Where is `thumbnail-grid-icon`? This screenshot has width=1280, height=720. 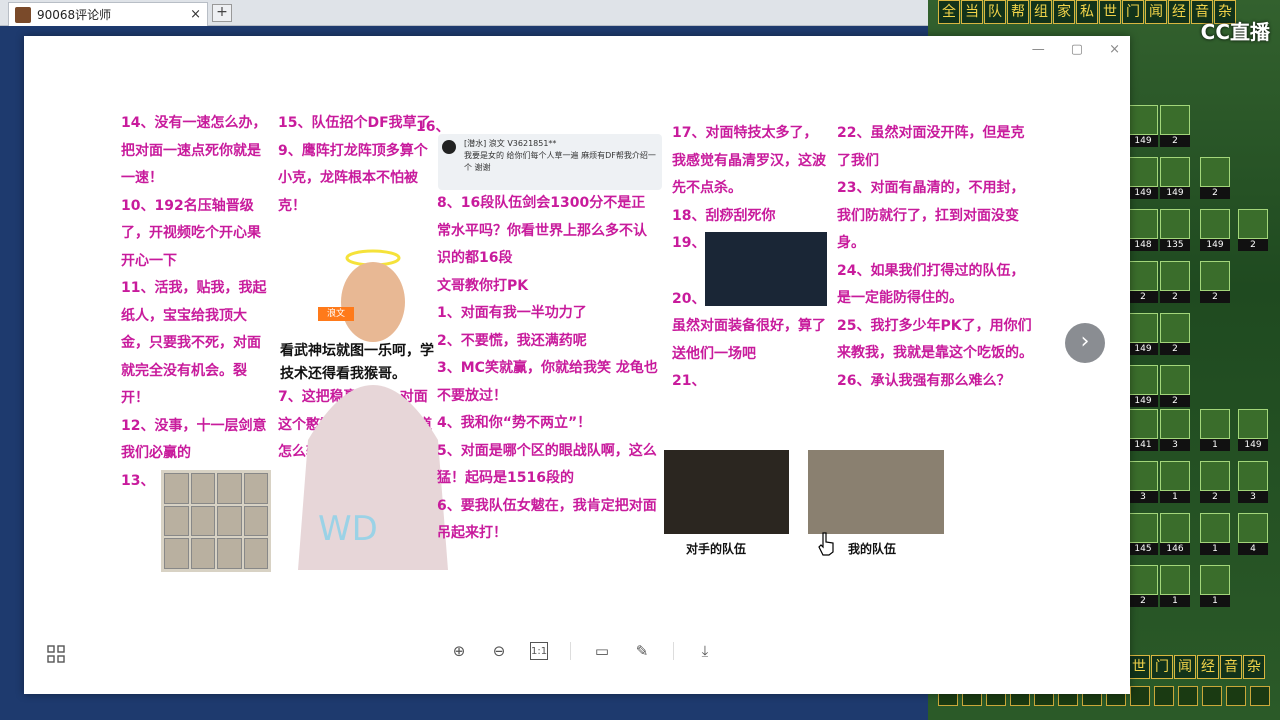
thumbnail-grid-icon is located at coordinates (56, 654).